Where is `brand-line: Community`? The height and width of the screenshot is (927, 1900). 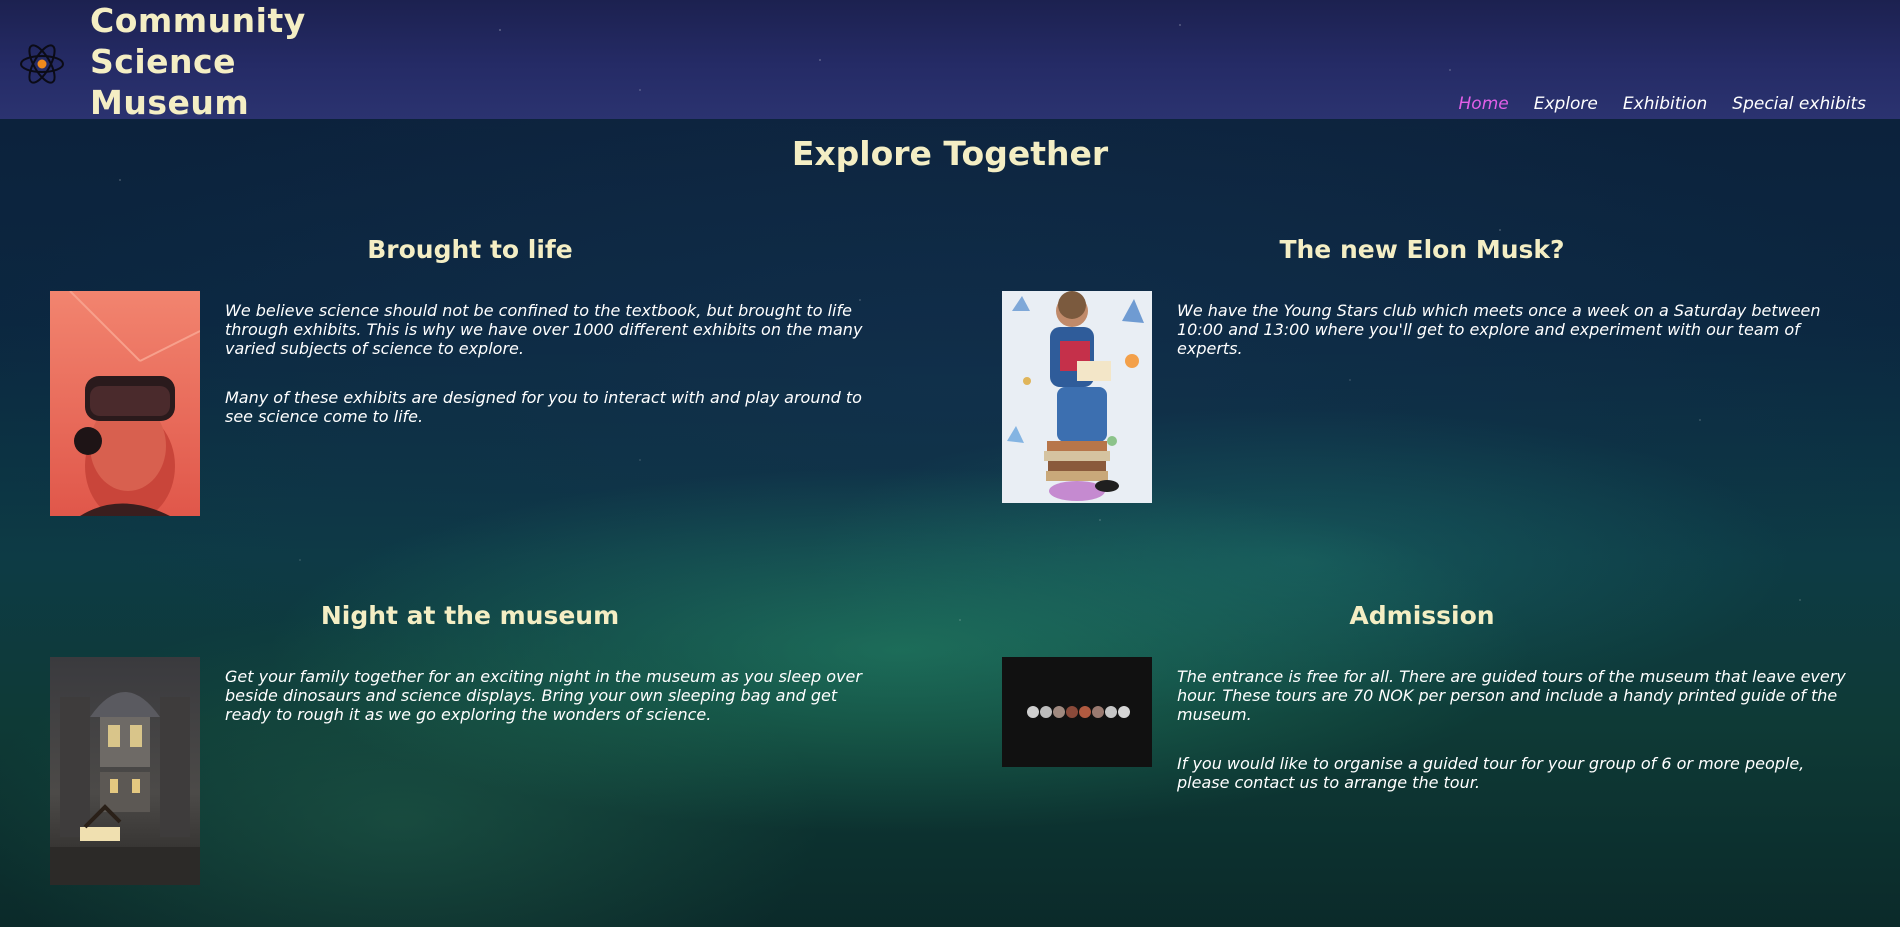
brand-line: Community is located at coordinates (198, 20).